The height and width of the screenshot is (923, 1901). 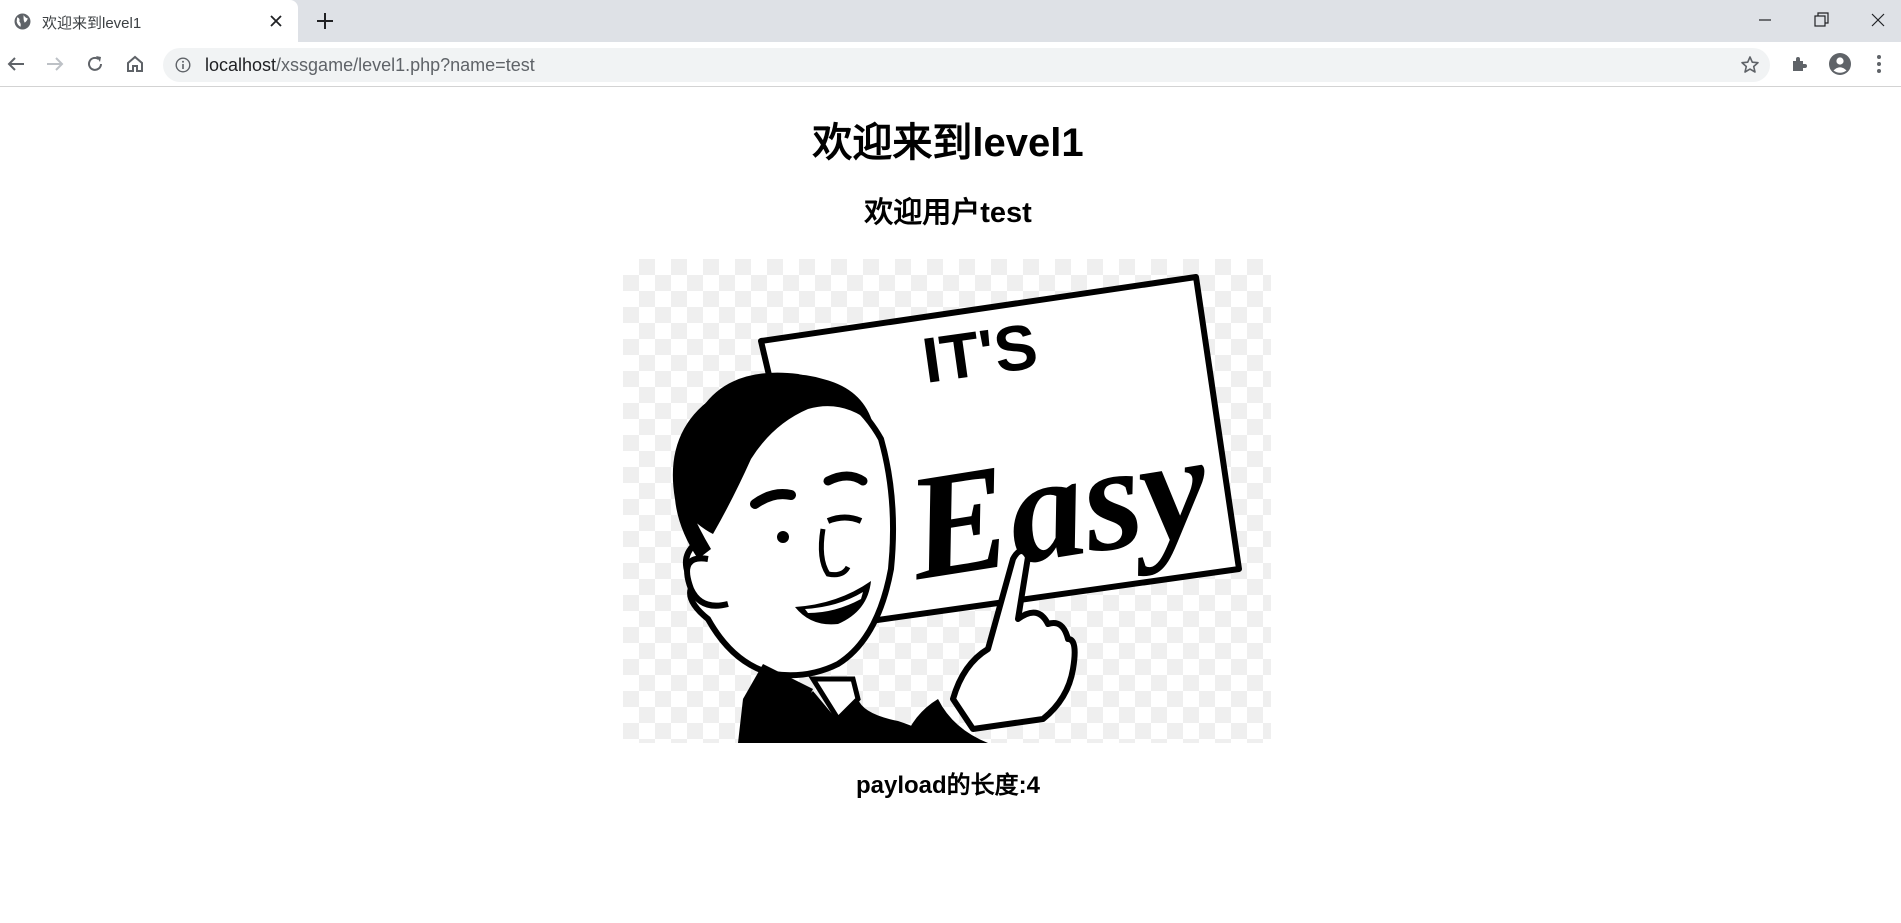 I want to click on forward-arrow-icon, so click(x=55, y=64).